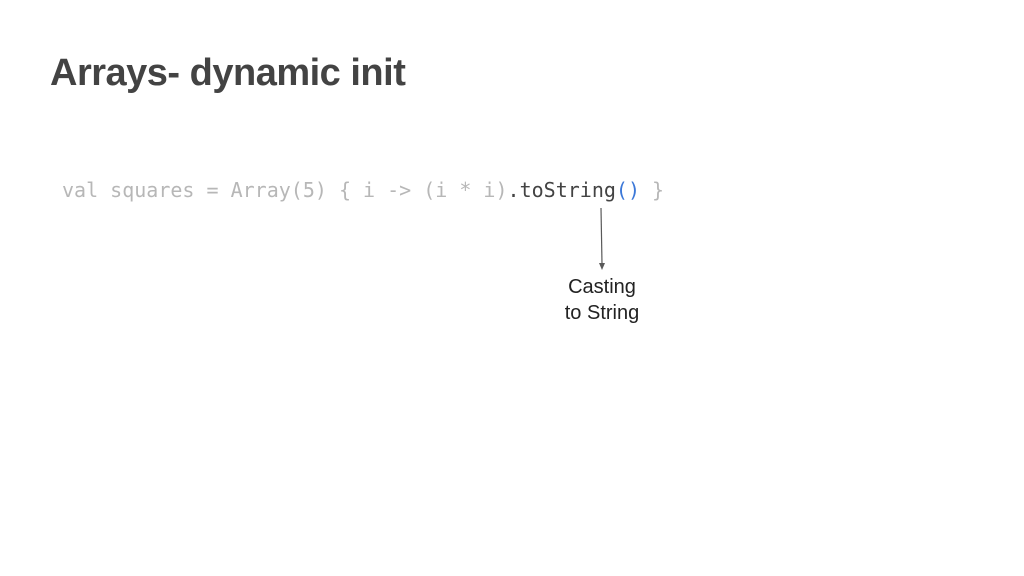  What do you see at coordinates (561, 190) in the screenshot?
I see `code-method-tostring: .toString` at bounding box center [561, 190].